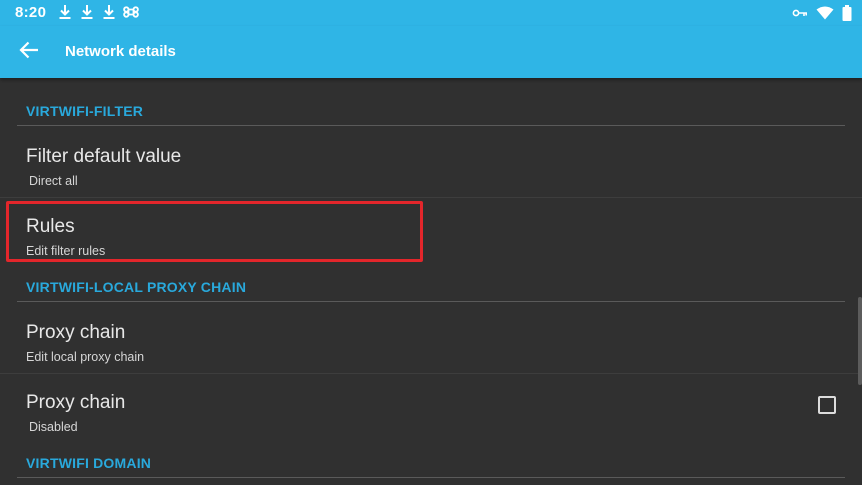  Describe the element at coordinates (431, 163) in the screenshot. I see `filter-default-value-item: Filter default value Direct all` at that location.